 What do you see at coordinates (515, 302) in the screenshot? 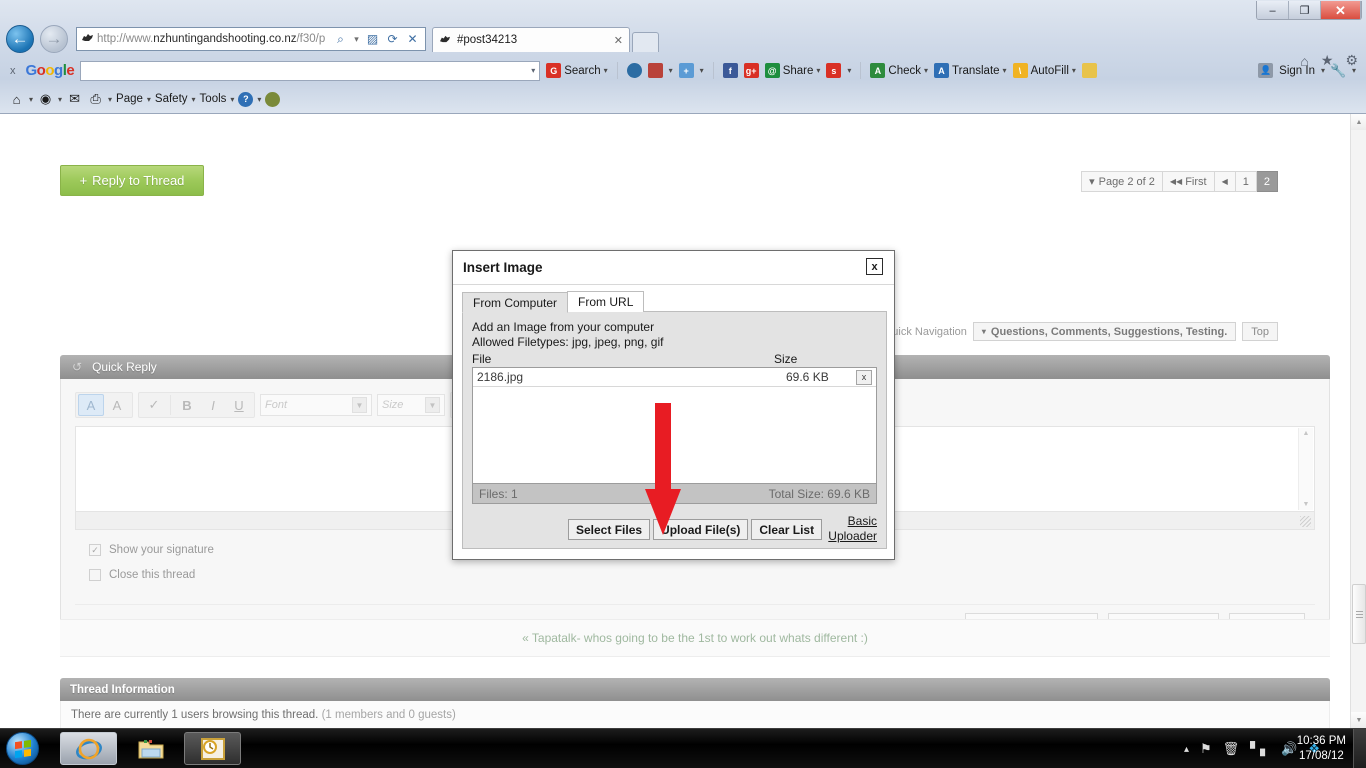
I see `tab-from-computer: From Computer` at bounding box center [515, 302].